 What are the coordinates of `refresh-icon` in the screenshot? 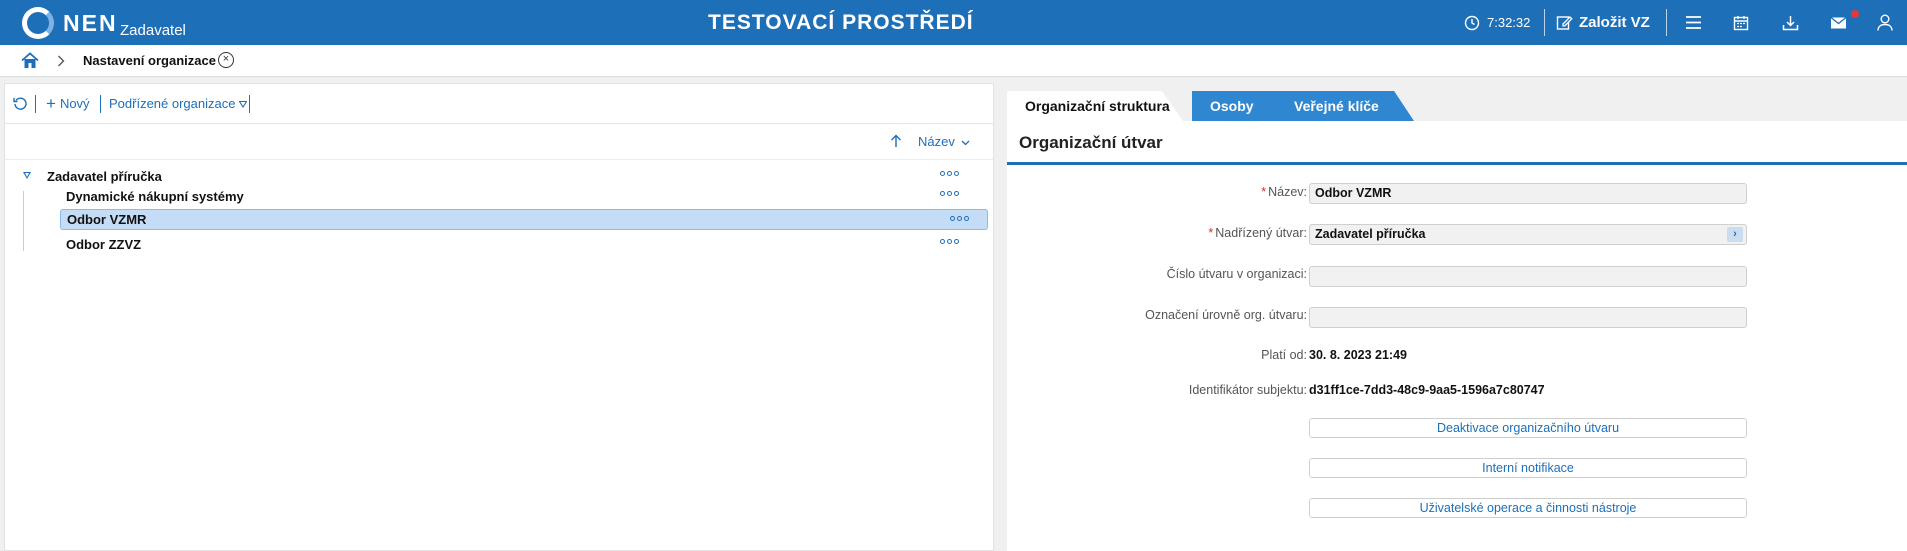 It's located at (20, 105).